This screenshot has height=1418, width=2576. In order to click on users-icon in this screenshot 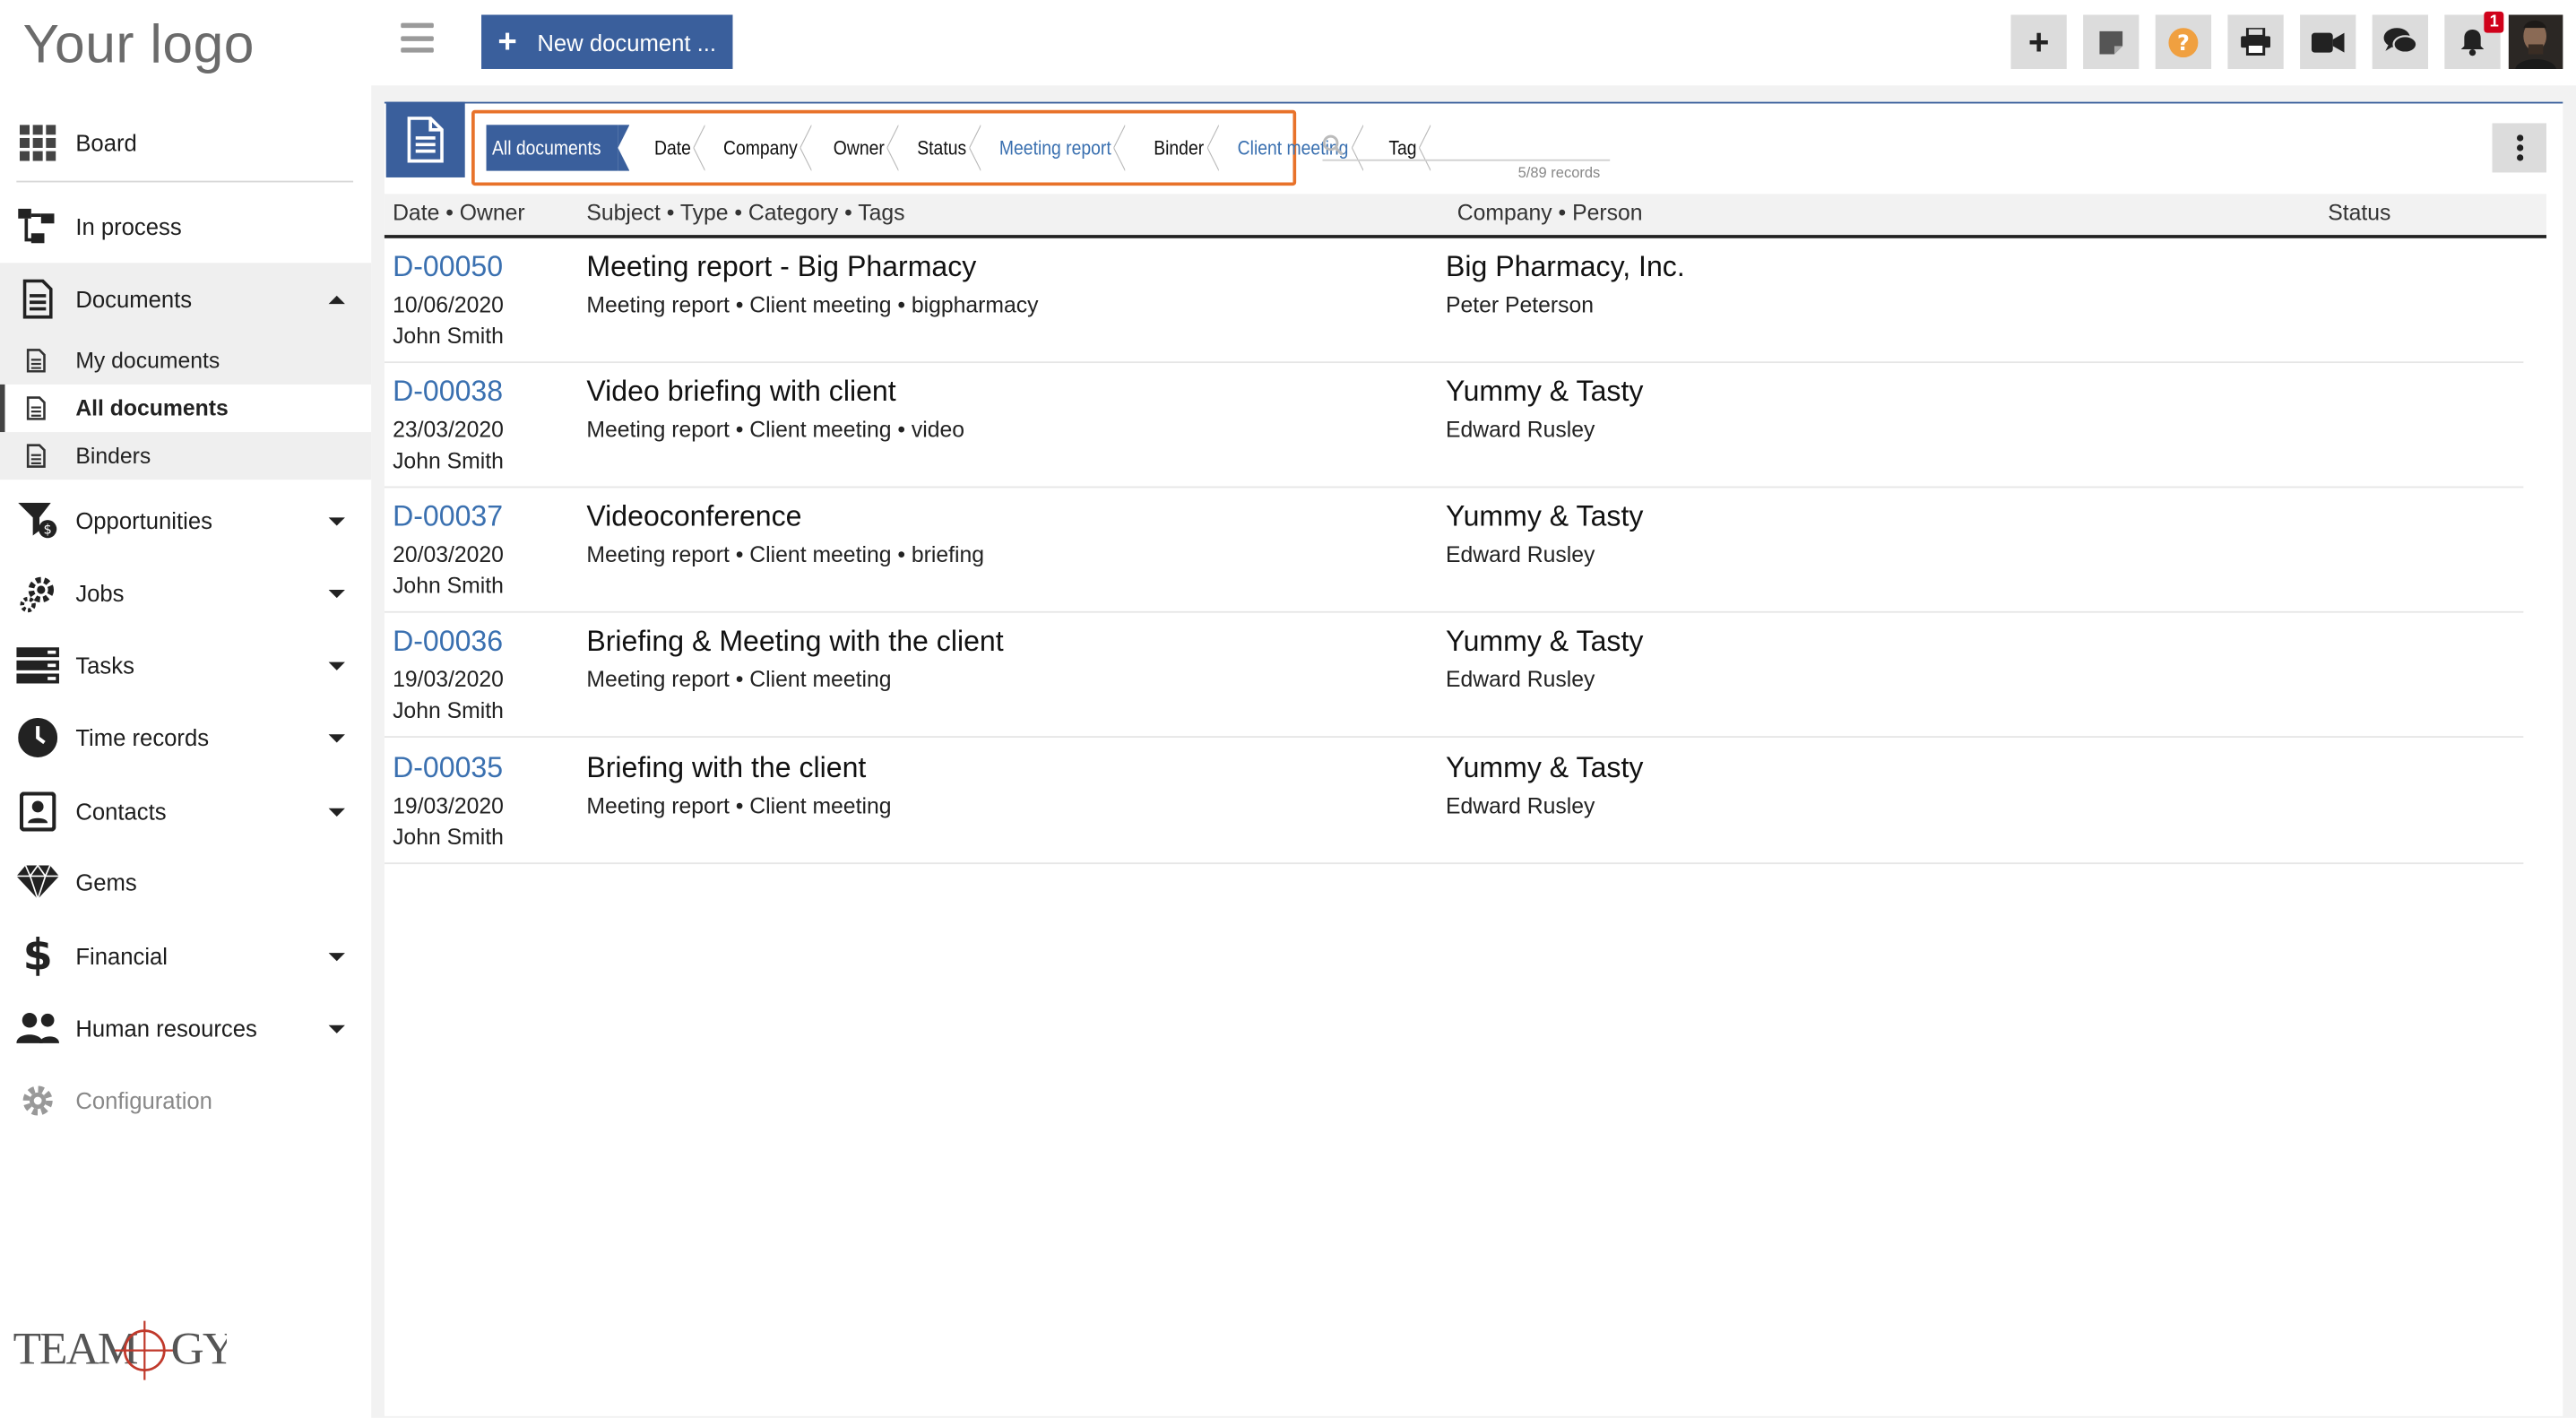, I will do `click(37, 1029)`.